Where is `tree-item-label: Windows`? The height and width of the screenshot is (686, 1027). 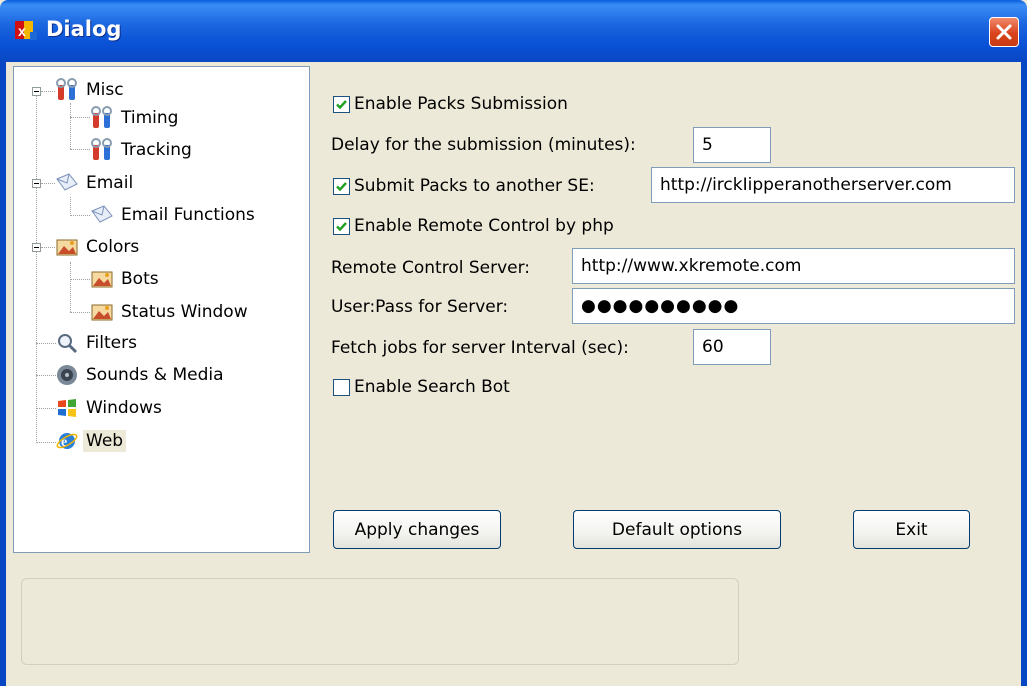
tree-item-label: Windows is located at coordinates (124, 408).